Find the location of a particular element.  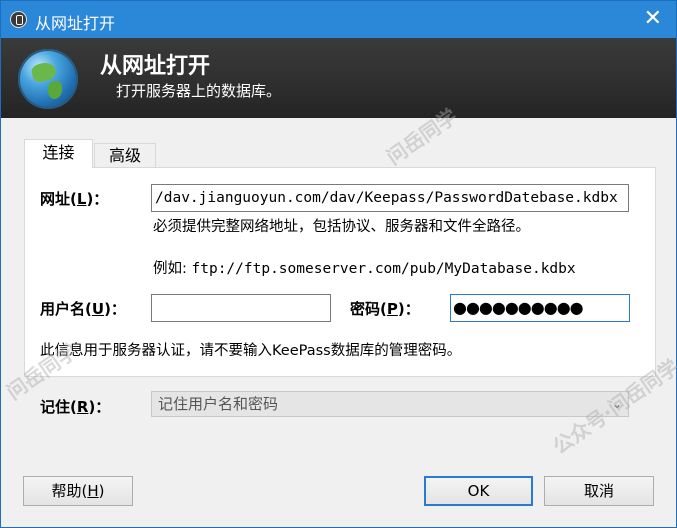

keepass-lock-icon is located at coordinates (18, 19).